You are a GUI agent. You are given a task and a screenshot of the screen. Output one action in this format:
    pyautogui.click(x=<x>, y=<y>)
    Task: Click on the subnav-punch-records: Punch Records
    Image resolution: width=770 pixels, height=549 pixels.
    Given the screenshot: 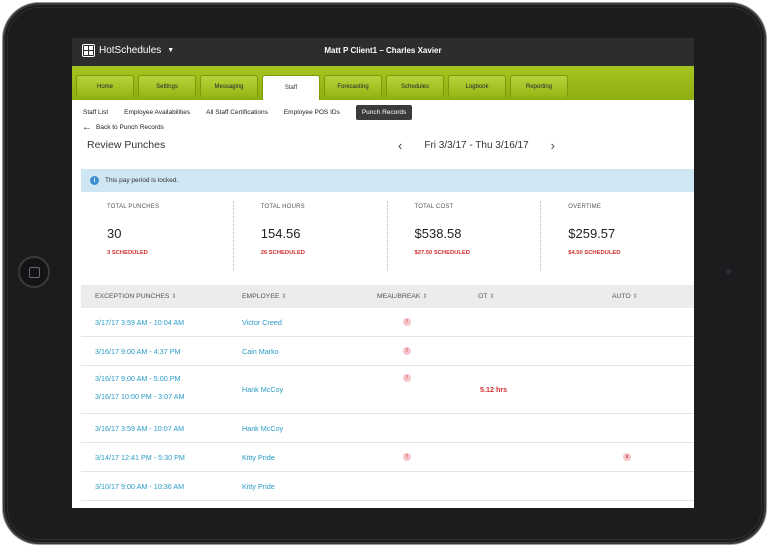 What is the action you would take?
    pyautogui.click(x=384, y=112)
    